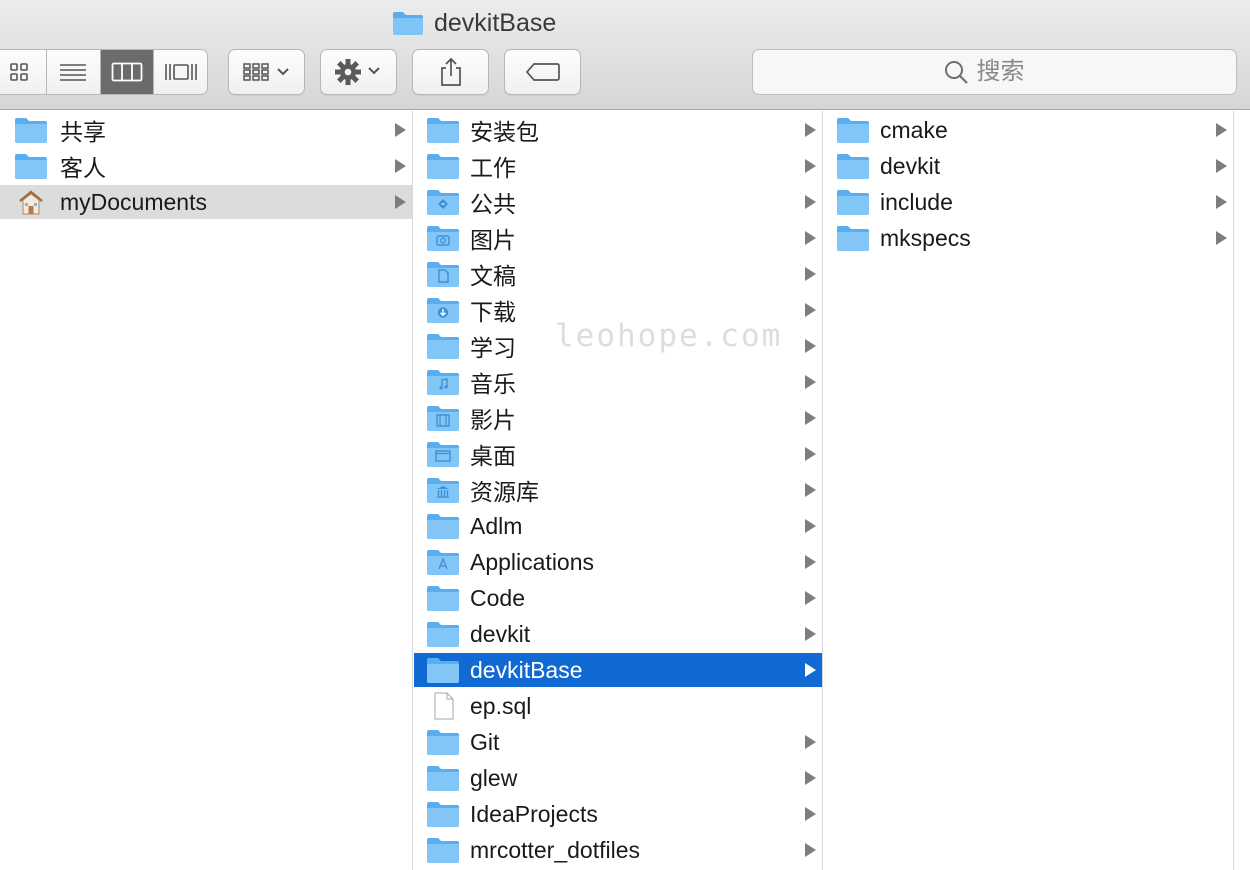 The width and height of the screenshot is (1250, 870). I want to click on list-item: 图片, so click(618, 238).